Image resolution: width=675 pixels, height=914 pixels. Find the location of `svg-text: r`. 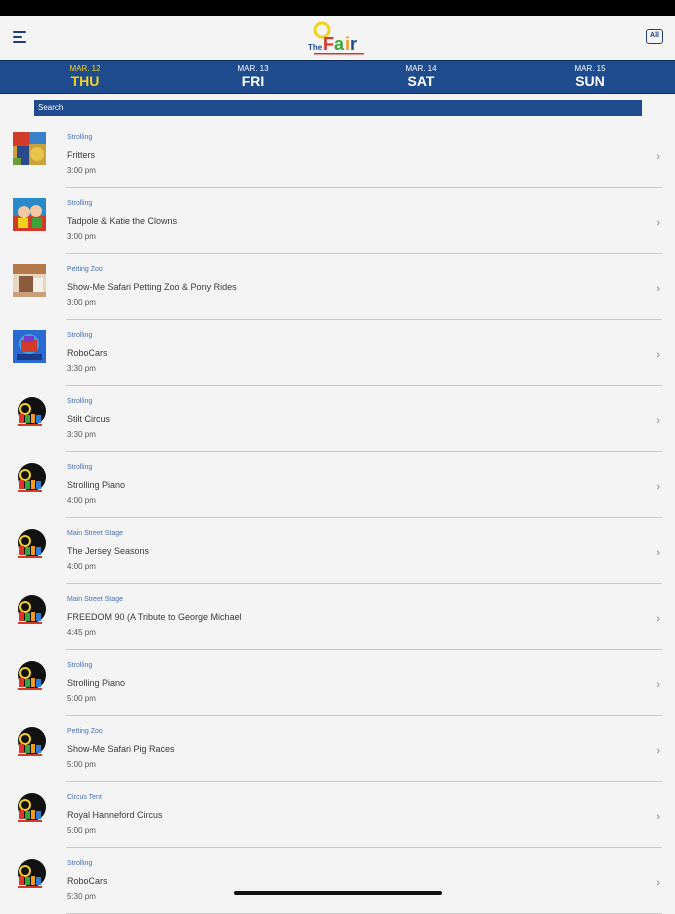

svg-text: r is located at coordinates (353, 44).